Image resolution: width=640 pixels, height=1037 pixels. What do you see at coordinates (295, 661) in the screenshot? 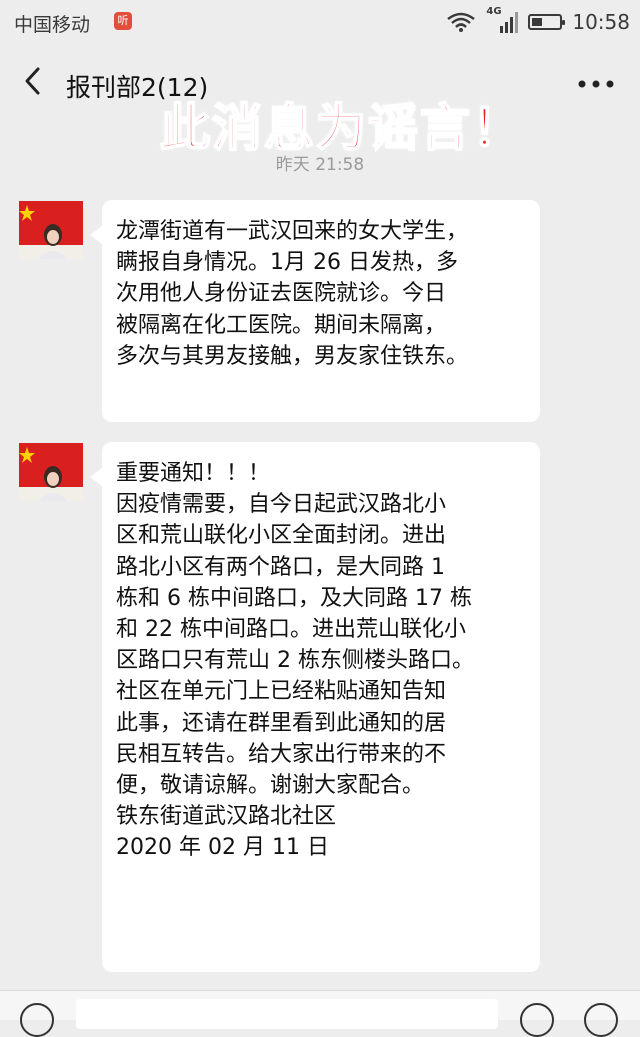
I see `message-line: 区路口只有荒山 2 栋东侧楼头路口。` at bounding box center [295, 661].